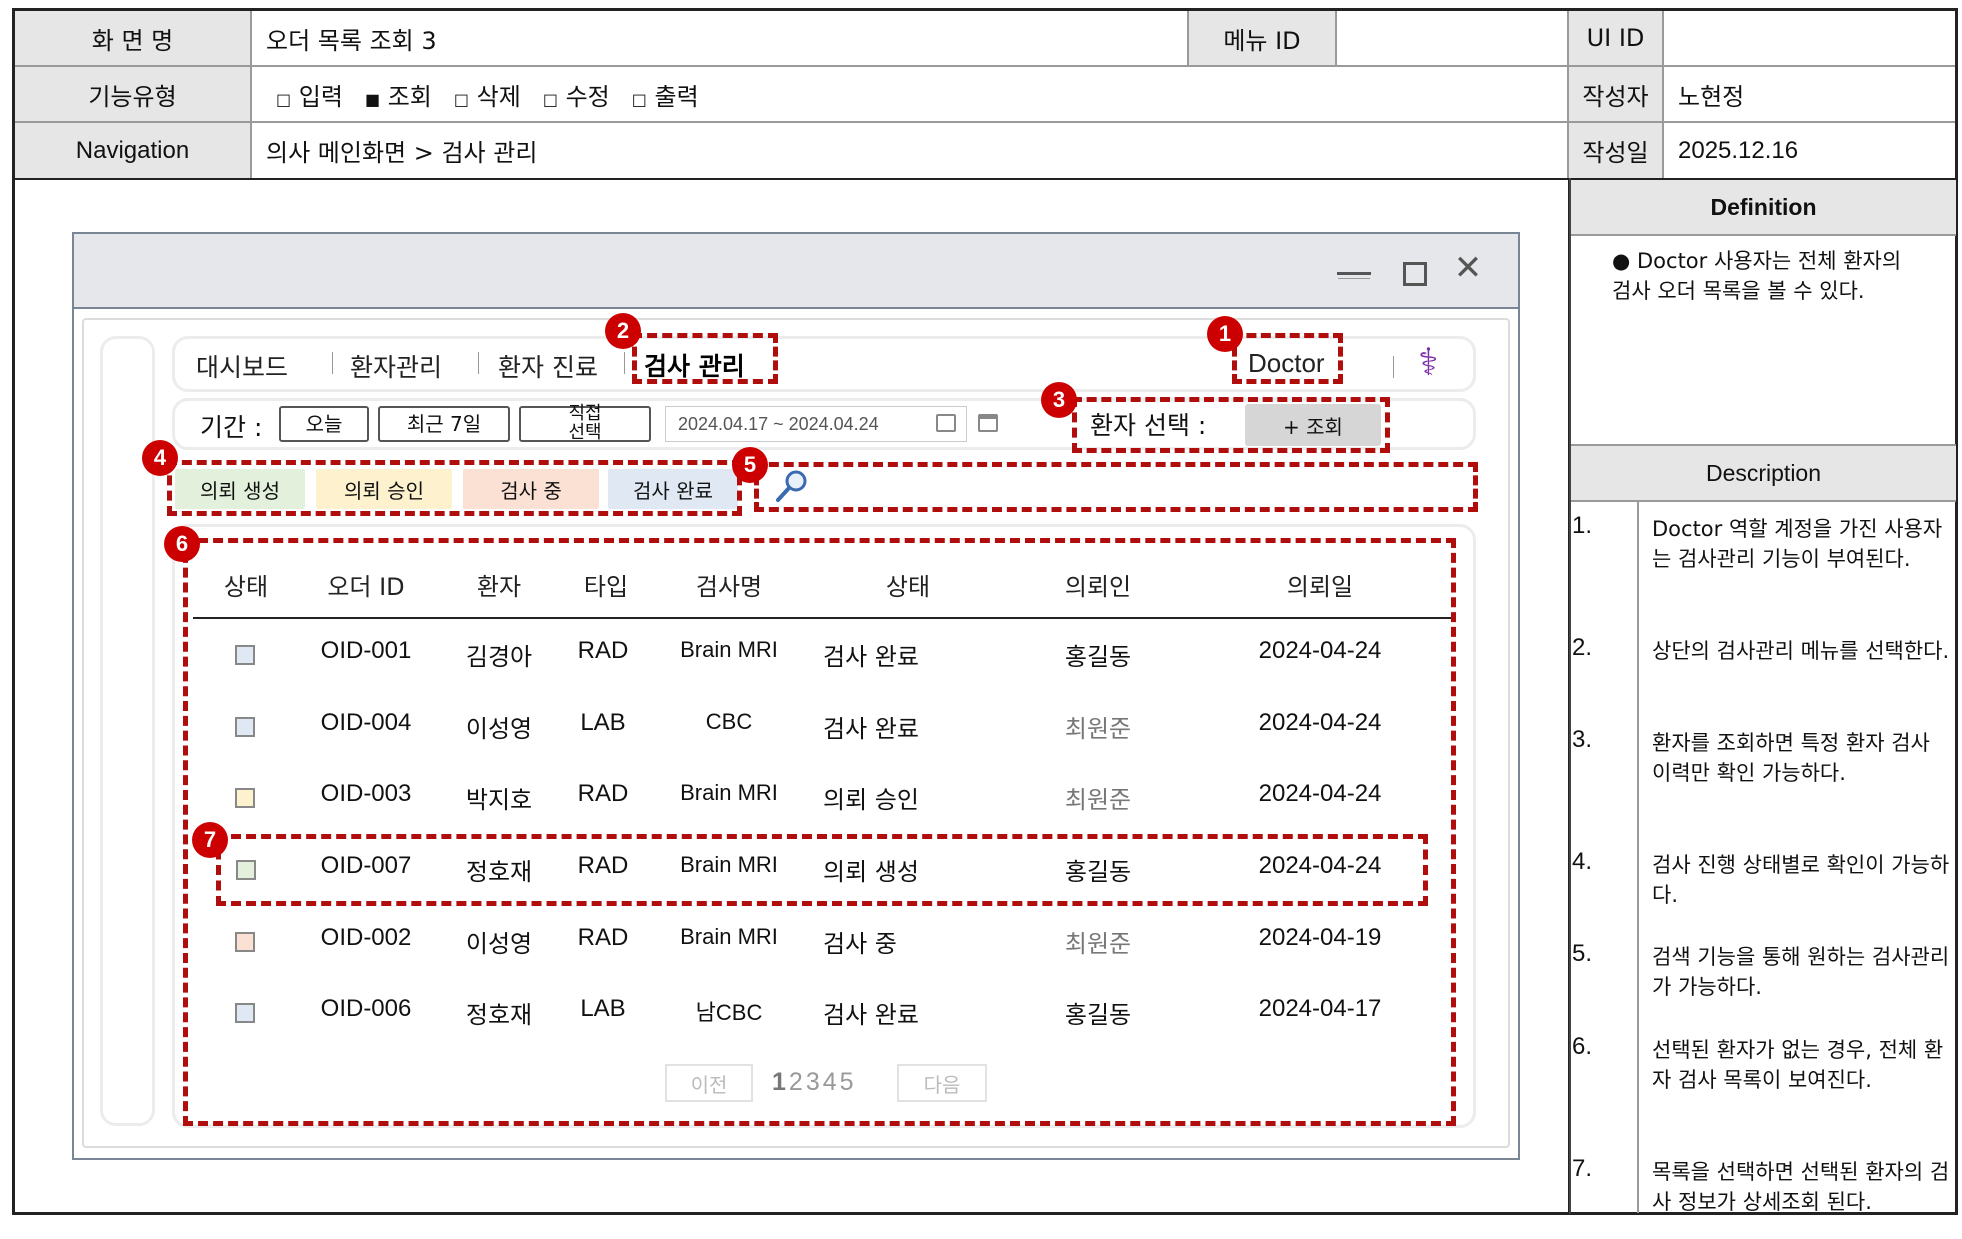 Image resolution: width=1962 pixels, height=1239 pixels. Describe the element at coordinates (1801, 651) in the screenshot. I see `description-item-text: 상단의 검사관리 메뉴를 선택한다.` at that location.